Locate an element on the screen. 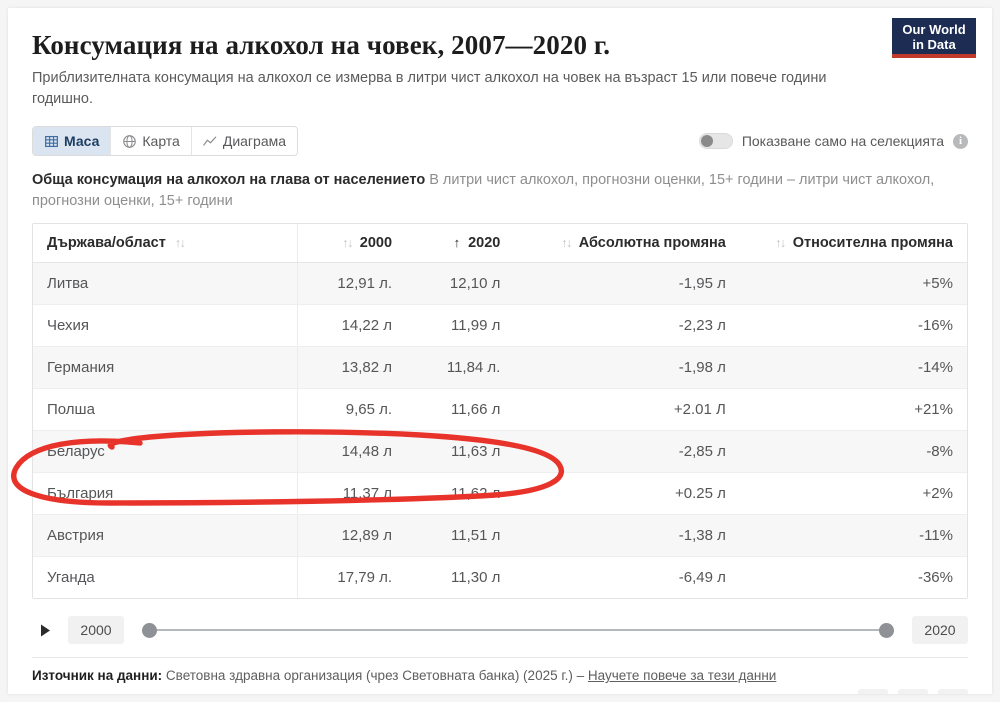 This screenshot has width=1000, height=702. column-label-2020: 2020 is located at coordinates (484, 243).